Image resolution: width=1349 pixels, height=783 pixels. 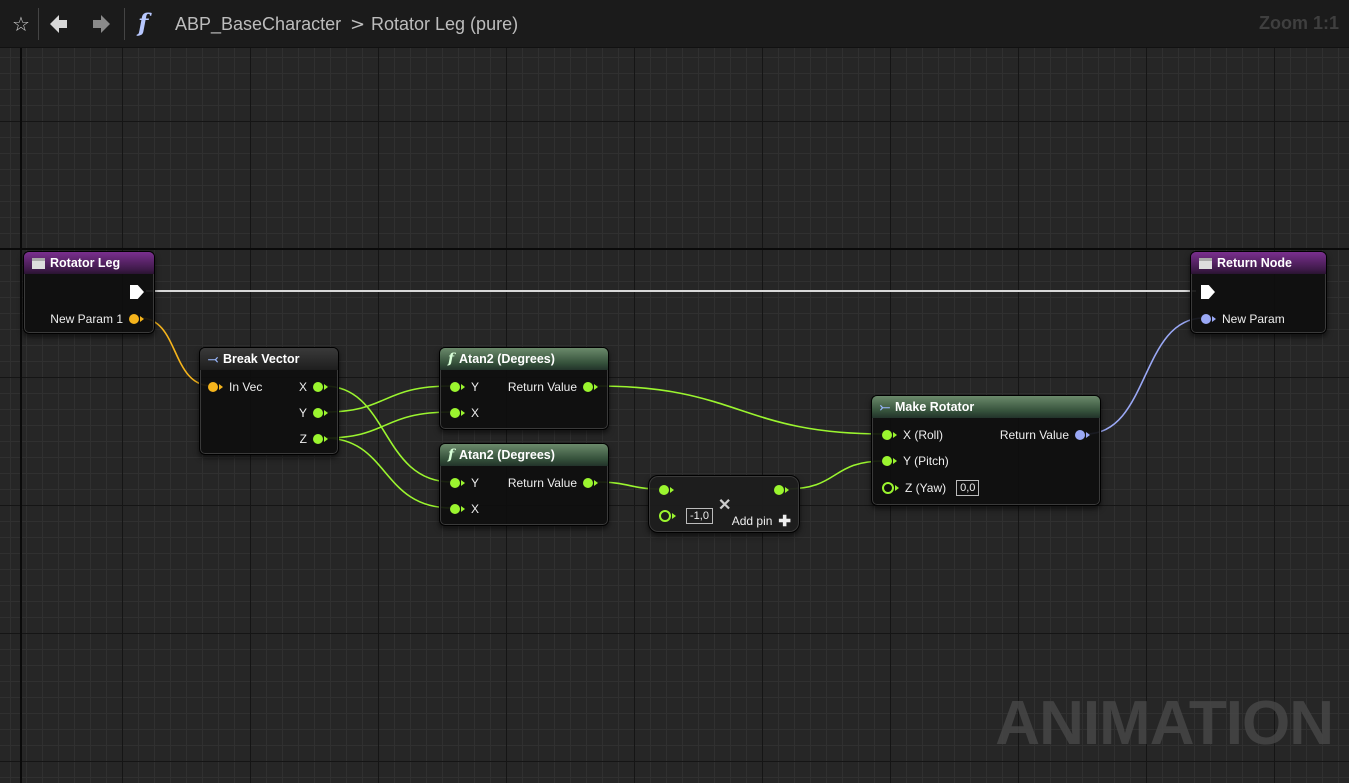 I want to click on y-output-pin: Y, so click(x=310, y=413).